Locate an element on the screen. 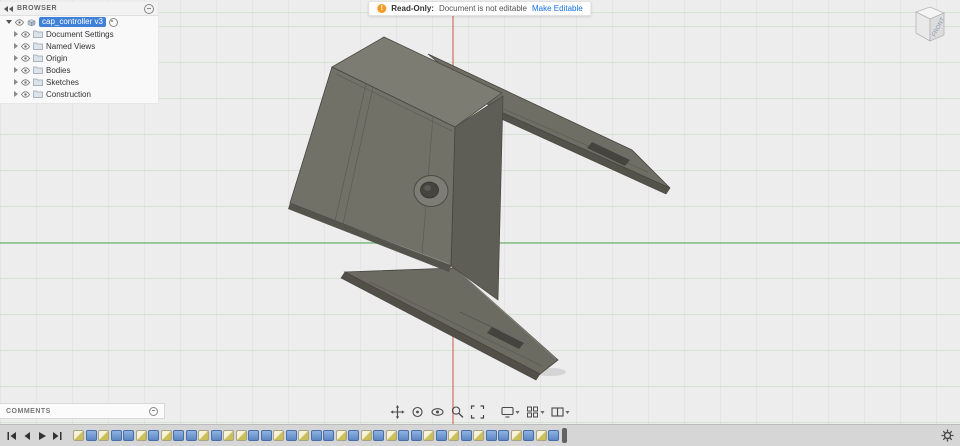 This screenshot has height=446, width=960. pan-icon is located at coordinates (397, 412).